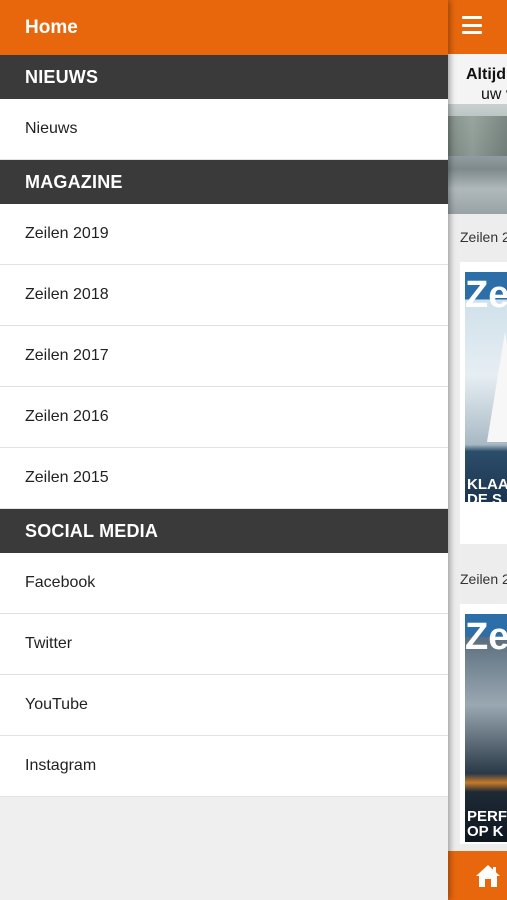 The height and width of the screenshot is (900, 507). What do you see at coordinates (224, 644) in the screenshot?
I see `menu-item-twitter: Twitter` at bounding box center [224, 644].